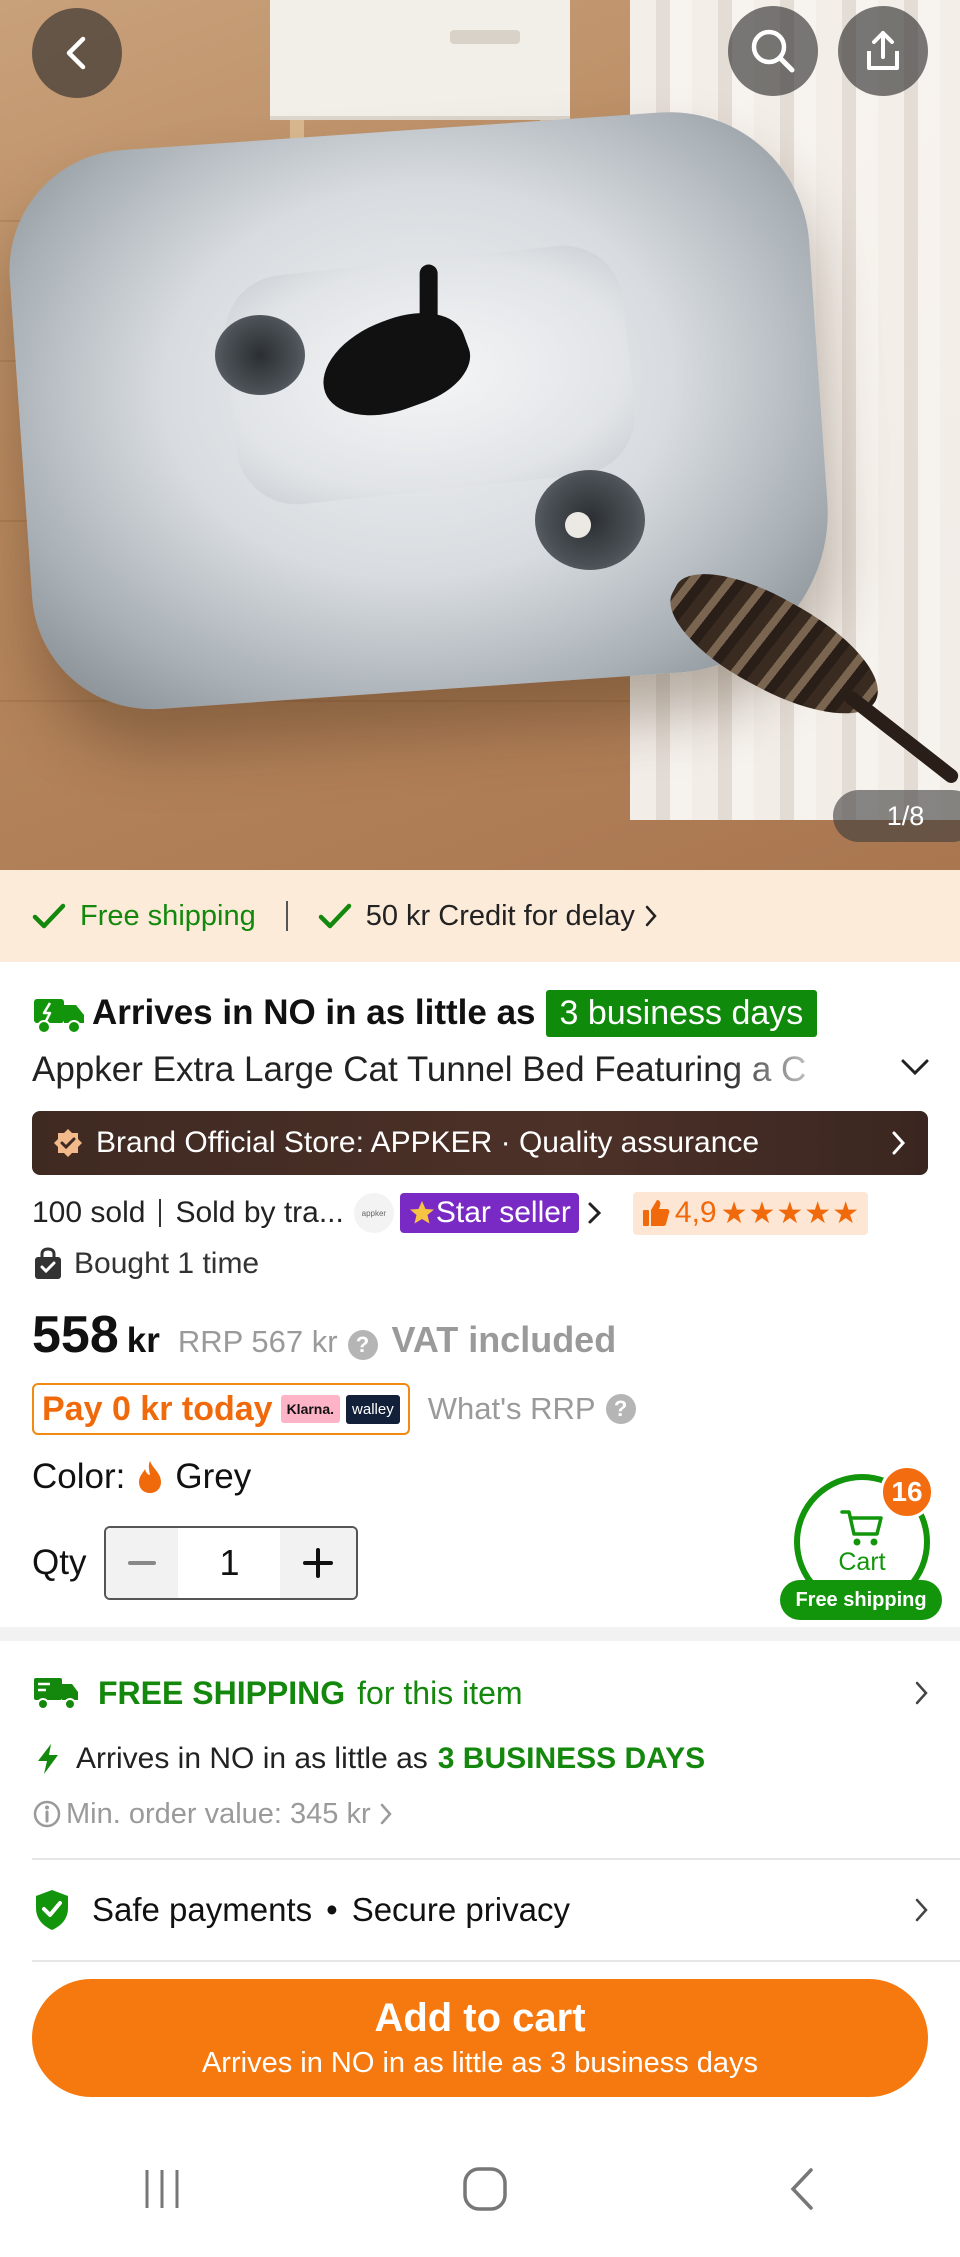 This screenshot has width=960, height=2257. I want to click on min-order-row: Min. order value: 345 kr, so click(213, 1814).